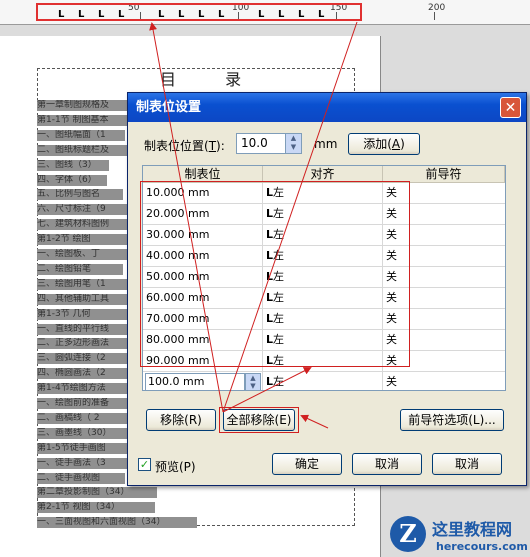  I want to click on tab-position-spinner: 10.0 ▲ ▼, so click(269, 143).